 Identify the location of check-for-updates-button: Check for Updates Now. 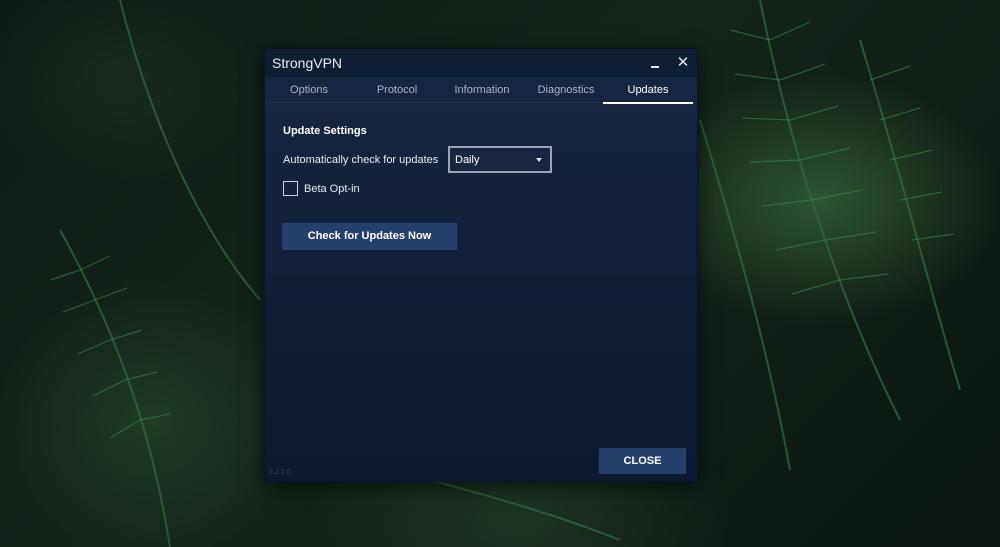
(369, 236).